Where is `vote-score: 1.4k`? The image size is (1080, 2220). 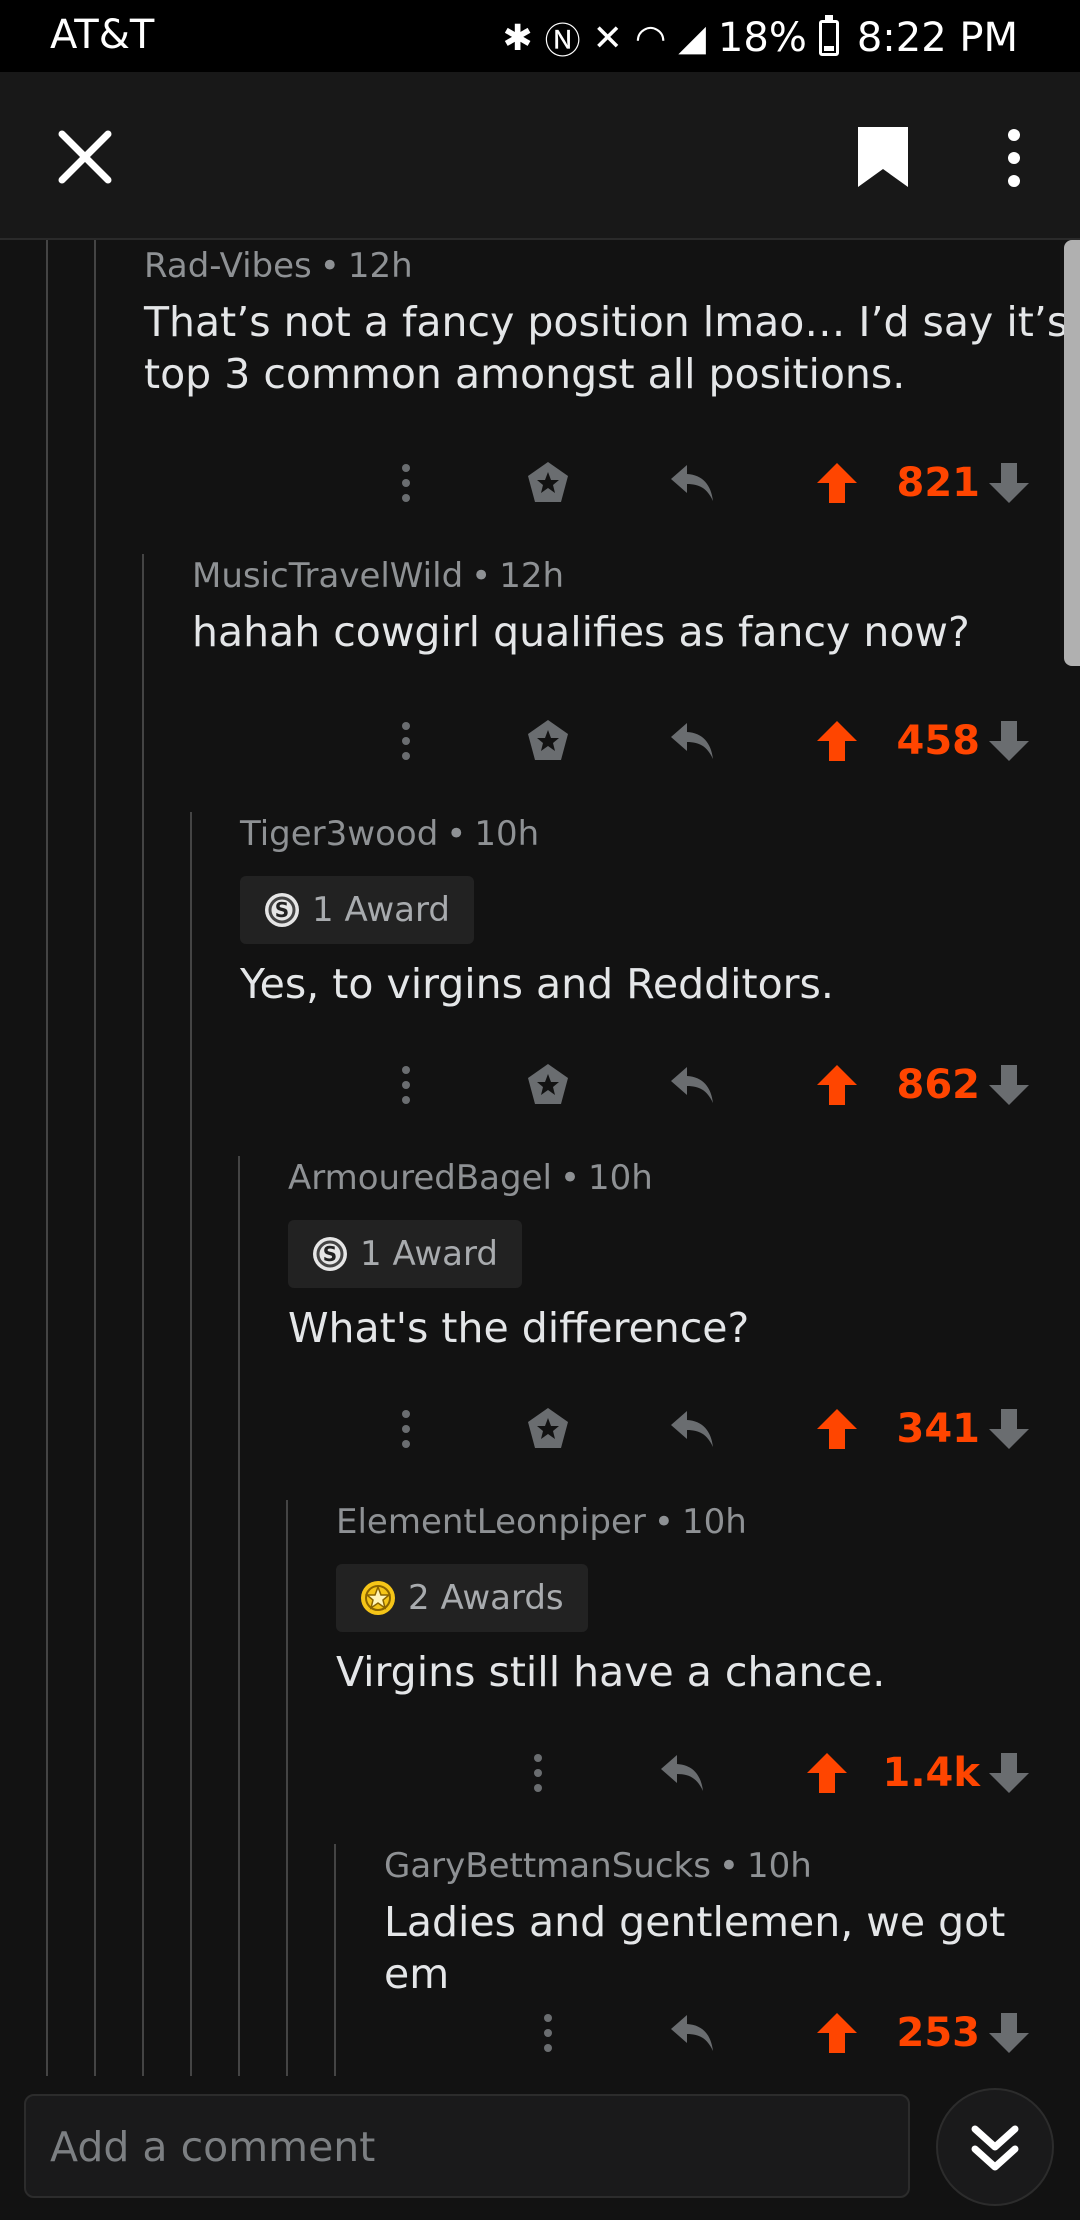
vote-score: 1.4k is located at coordinates (931, 1773).